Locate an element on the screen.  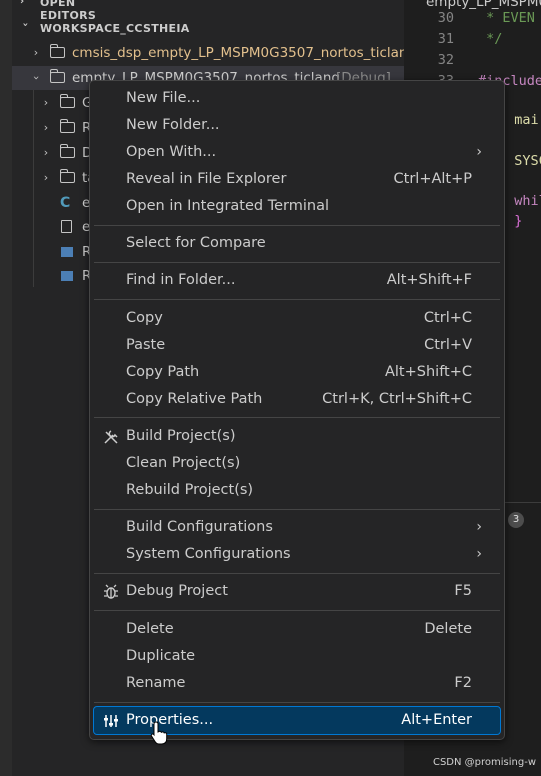
menu-item-open-terminal: Open in Integrated Terminal is located at coordinates (297, 206).